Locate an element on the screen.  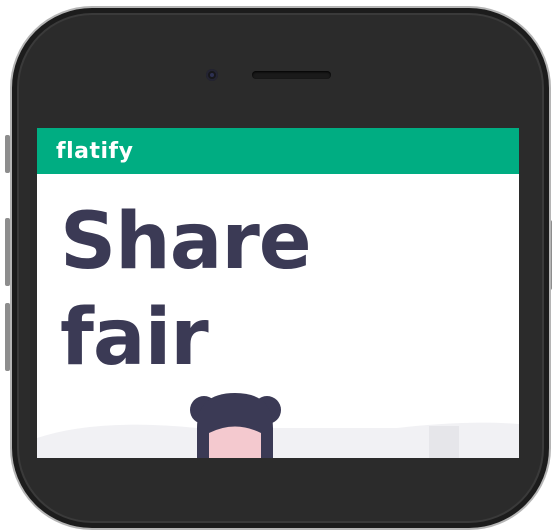
speaker-grille is located at coordinates (291, 75).